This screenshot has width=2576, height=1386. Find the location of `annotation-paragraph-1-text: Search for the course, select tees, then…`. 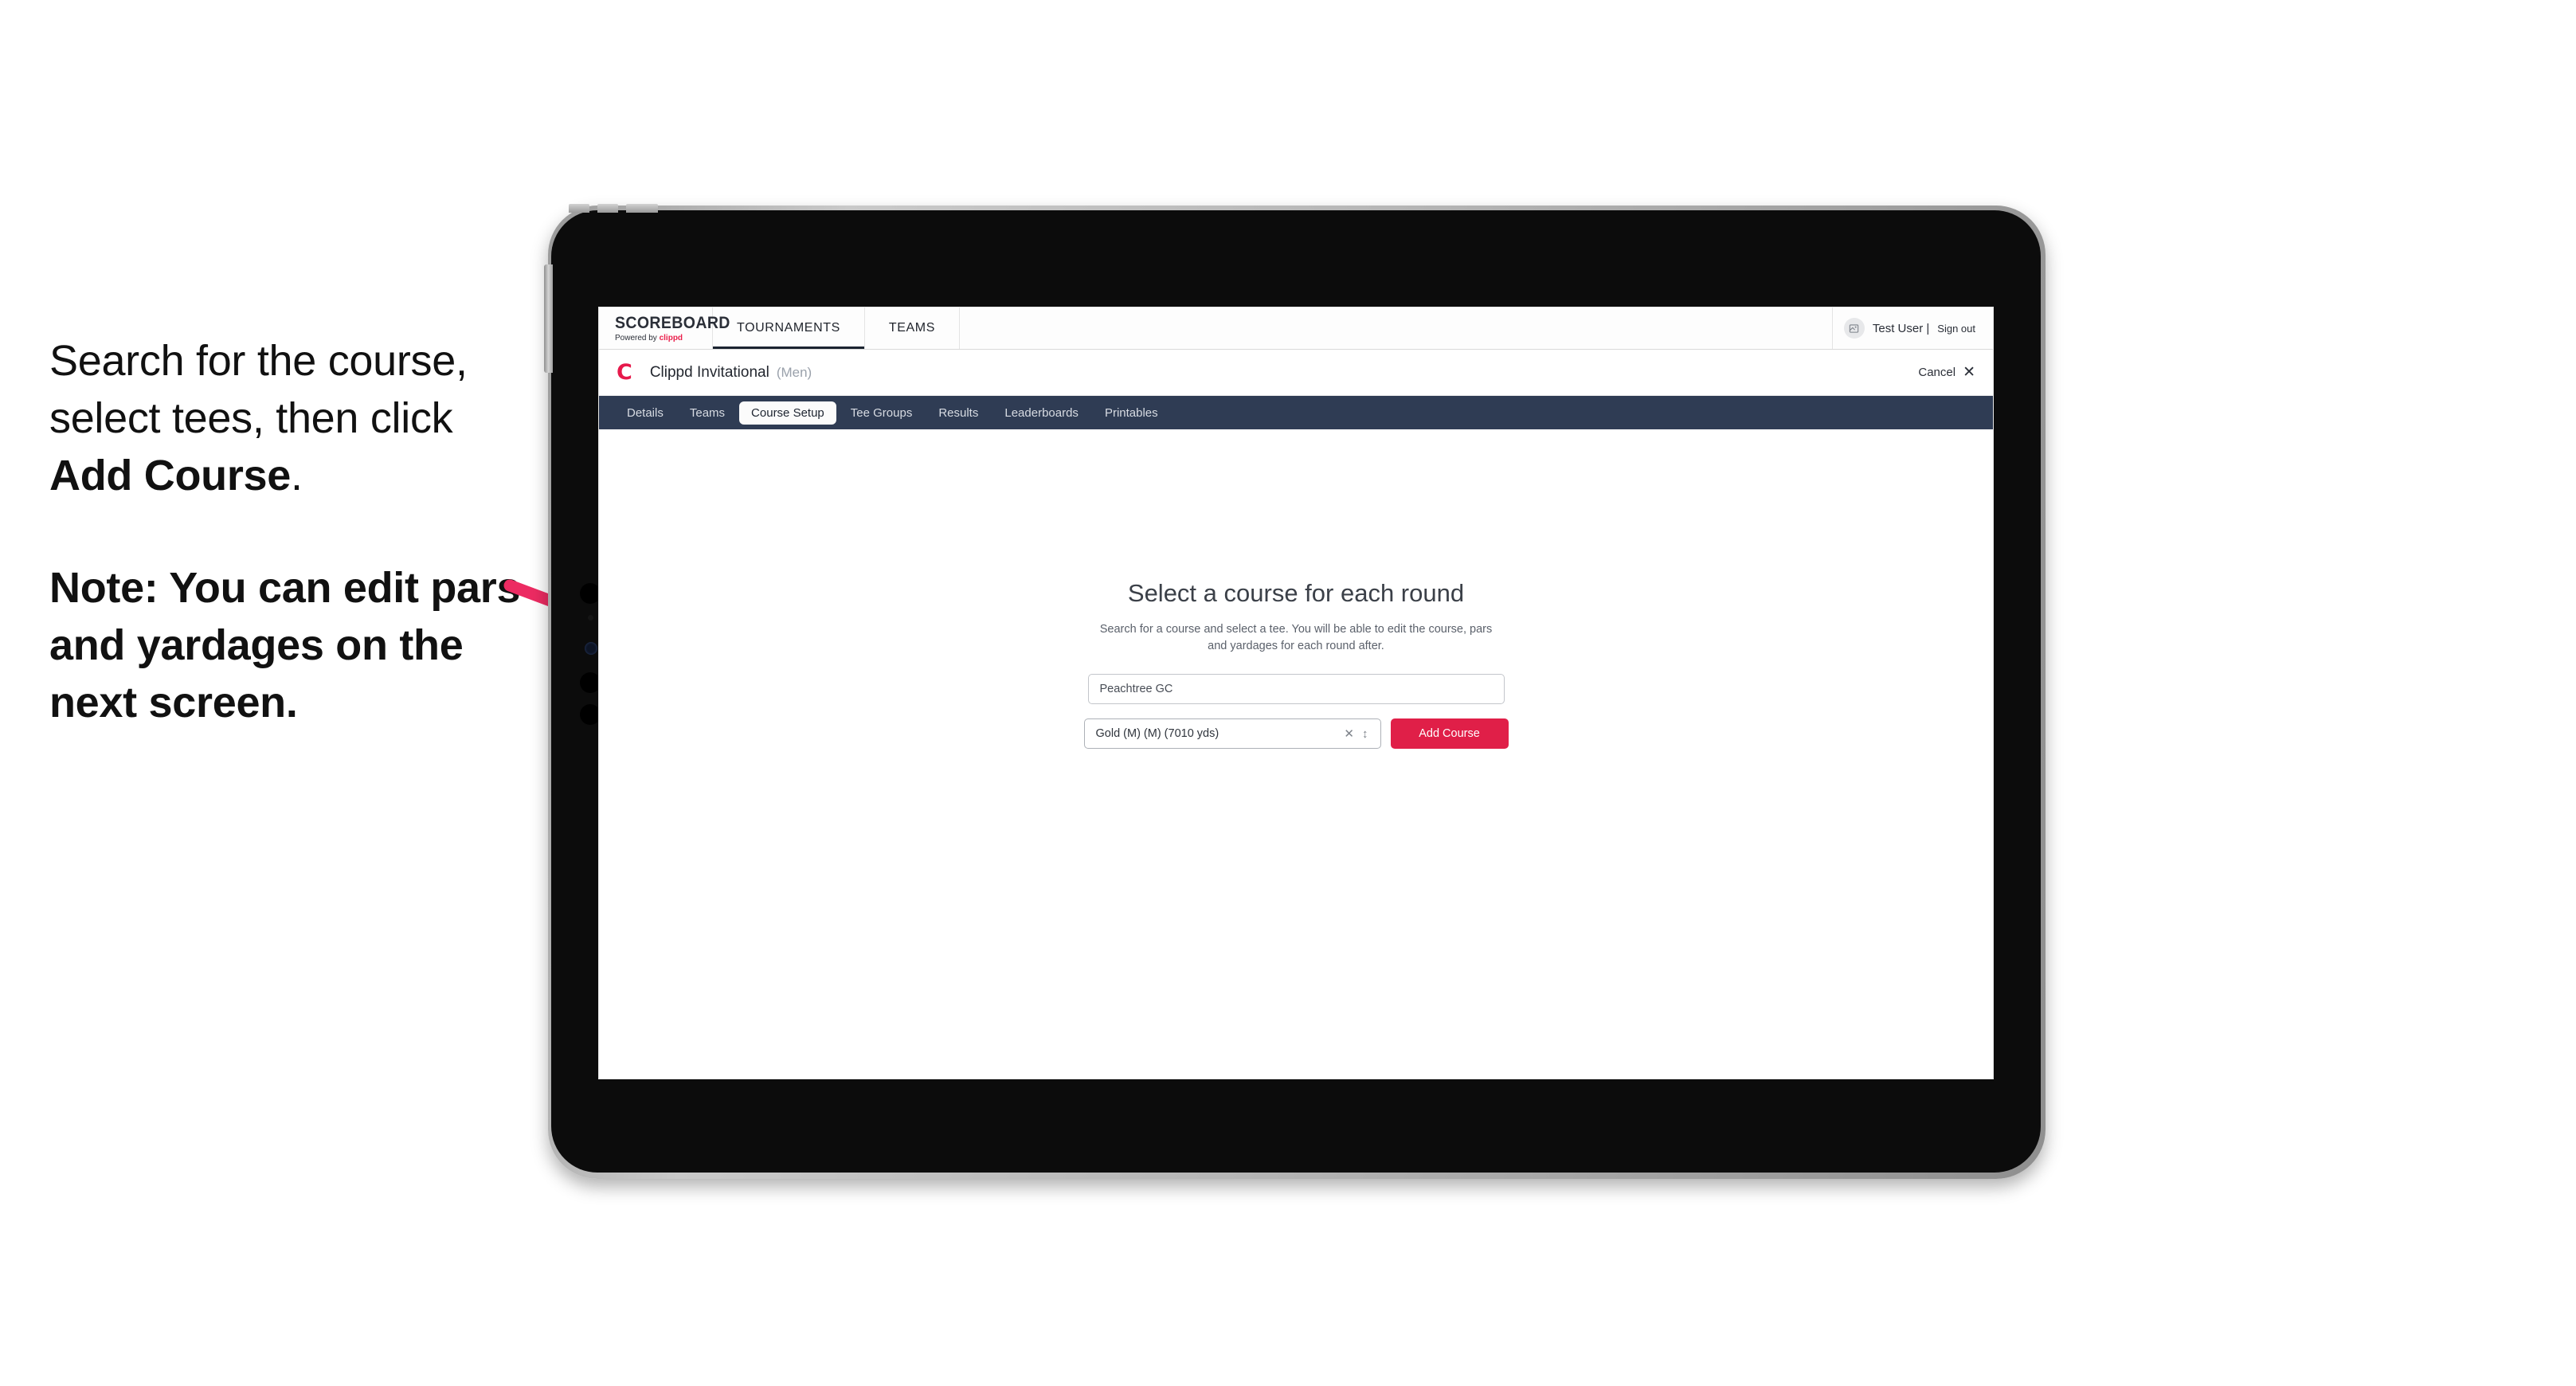

annotation-paragraph-1-text: Search for the course, select tees, then… is located at coordinates (258, 389).